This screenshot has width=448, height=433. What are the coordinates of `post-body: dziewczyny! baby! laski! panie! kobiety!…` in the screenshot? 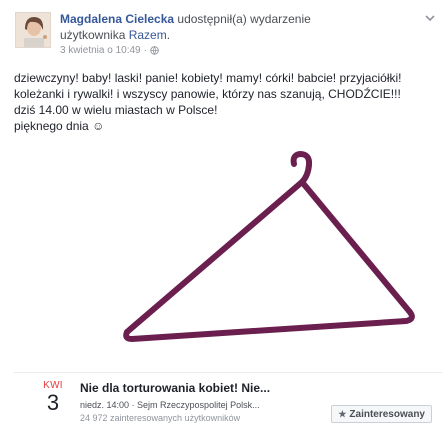 It's located at (226, 102).